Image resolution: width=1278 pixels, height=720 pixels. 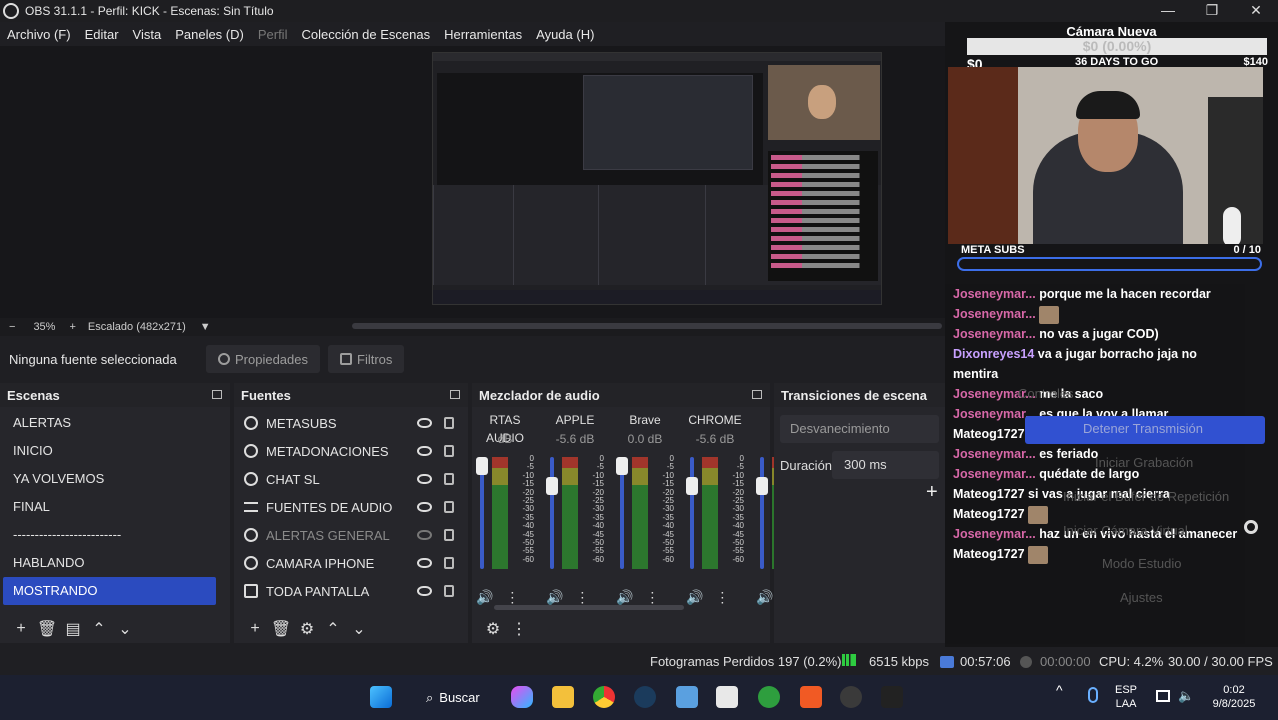 I want to click on source-item: CAMARA IPHONE, so click(x=351, y=563).